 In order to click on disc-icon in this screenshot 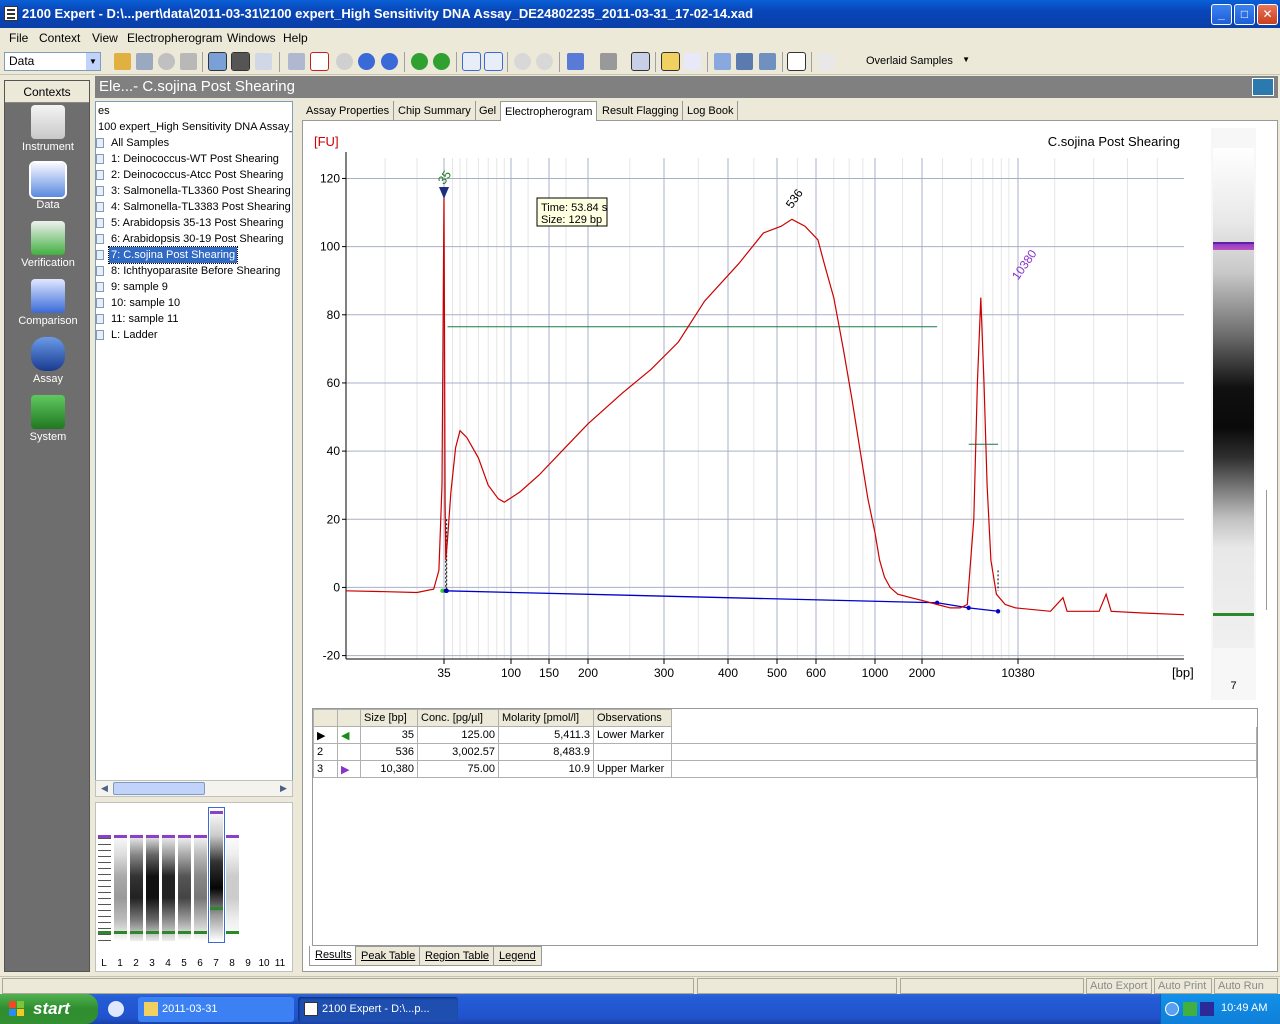, I will do `click(166, 61)`.